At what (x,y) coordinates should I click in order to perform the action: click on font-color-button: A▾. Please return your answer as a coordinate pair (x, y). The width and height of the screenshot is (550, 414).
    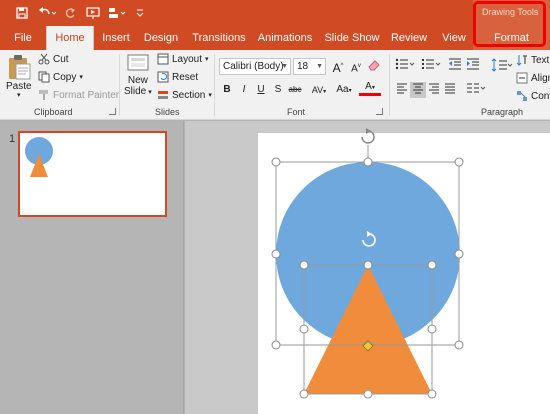
    Looking at the image, I should click on (370, 88).